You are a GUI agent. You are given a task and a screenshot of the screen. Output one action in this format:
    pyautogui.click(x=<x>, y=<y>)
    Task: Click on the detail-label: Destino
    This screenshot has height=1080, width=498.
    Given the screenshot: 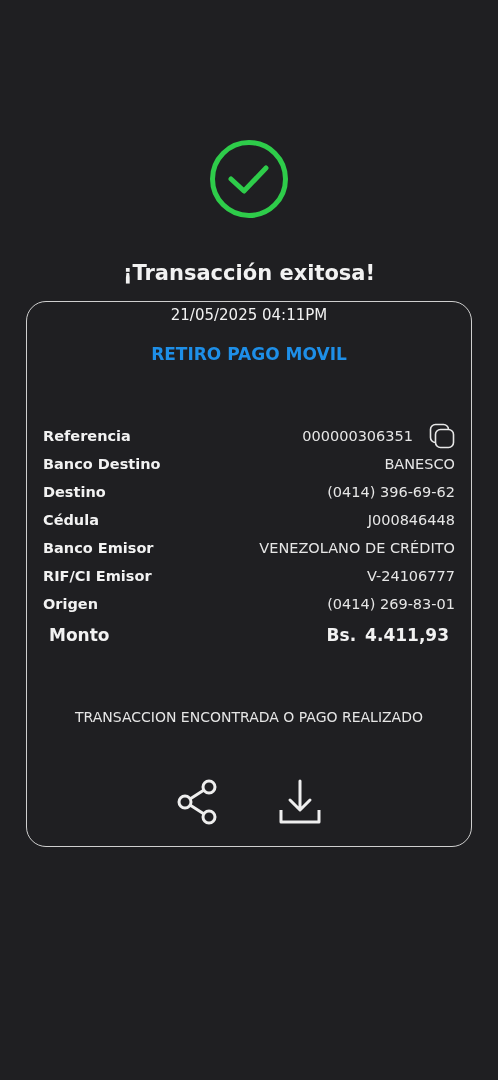 What is the action you would take?
    pyautogui.click(x=74, y=492)
    